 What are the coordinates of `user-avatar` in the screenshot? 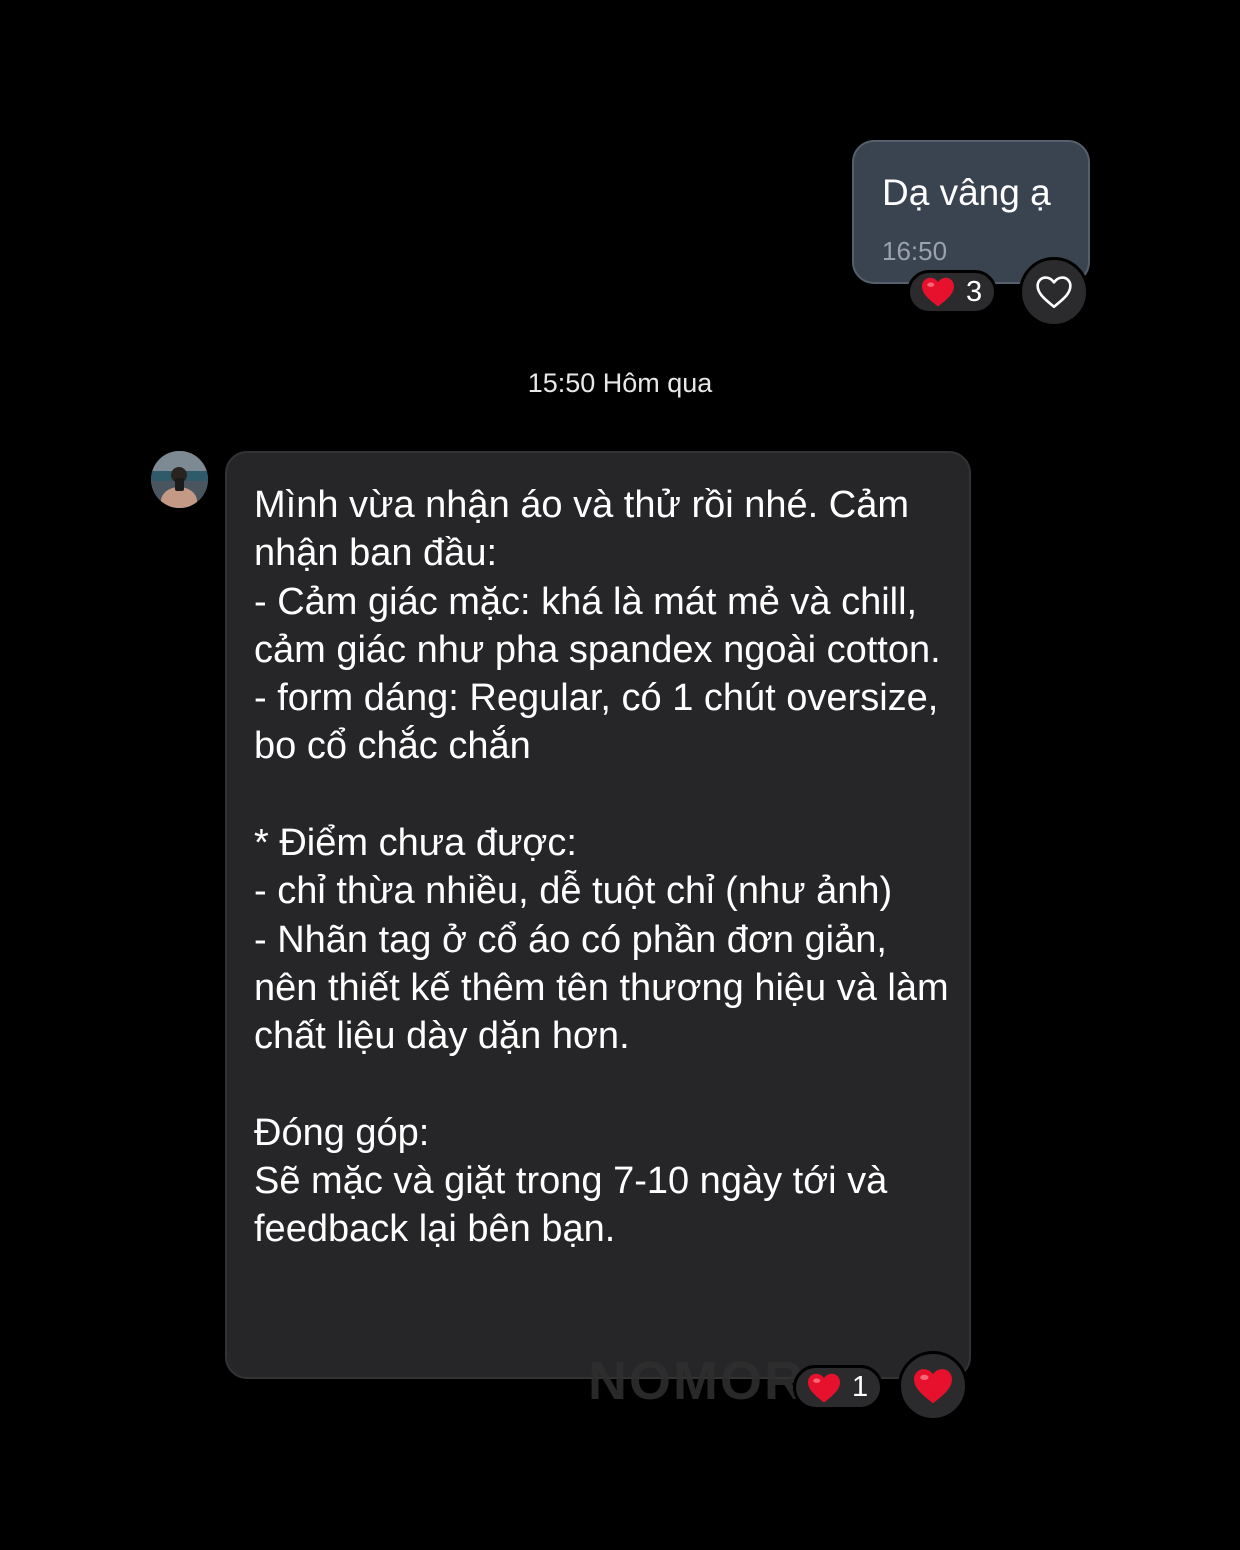 It's located at (179, 479).